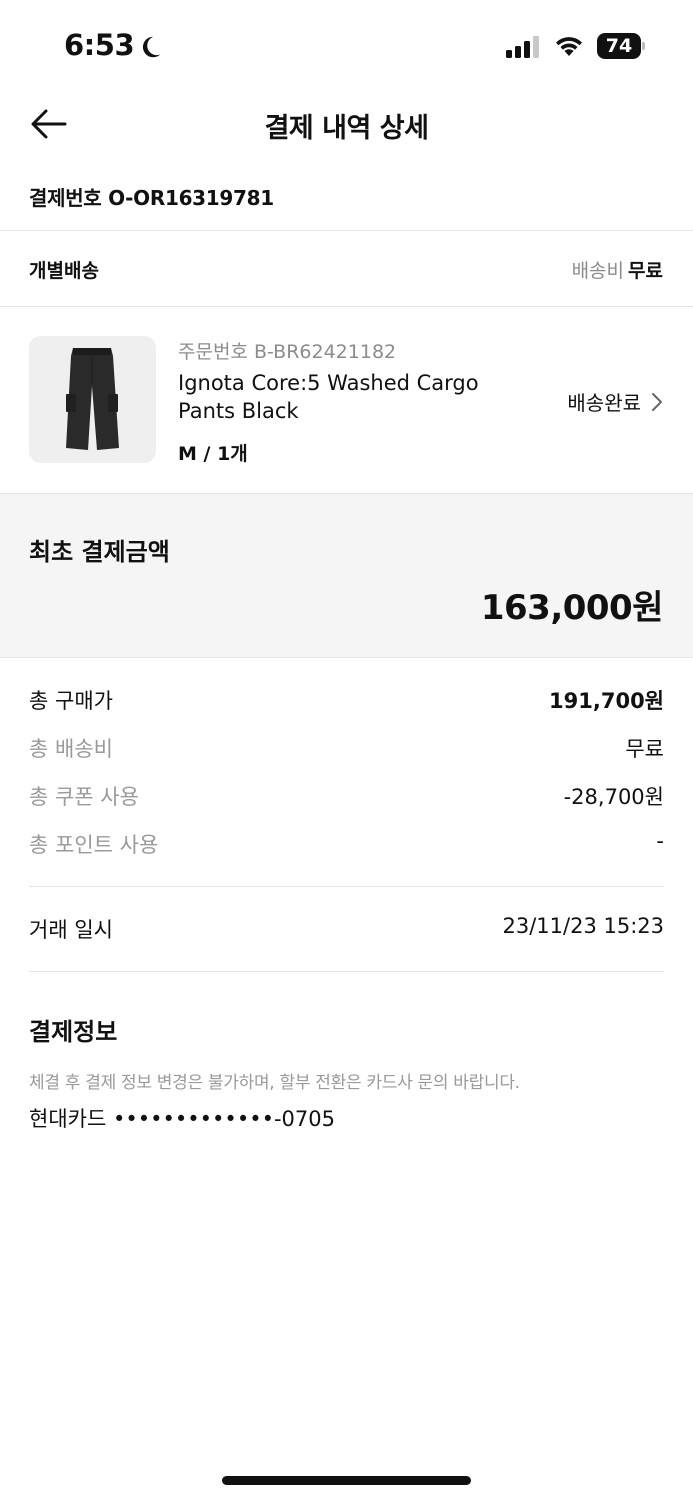 The width and height of the screenshot is (693, 1500). What do you see at coordinates (99, 552) in the screenshot?
I see `initial-payment-label: 최초 결제금액` at bounding box center [99, 552].